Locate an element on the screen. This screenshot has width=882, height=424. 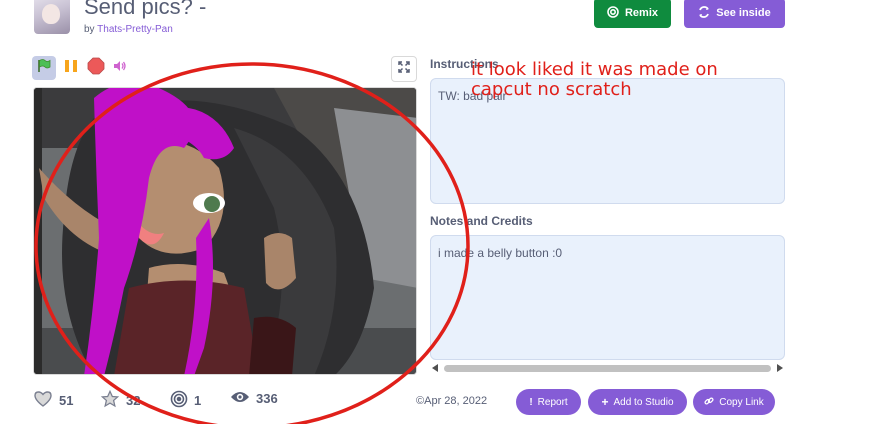
green-flag-icon is located at coordinates (44, 68).